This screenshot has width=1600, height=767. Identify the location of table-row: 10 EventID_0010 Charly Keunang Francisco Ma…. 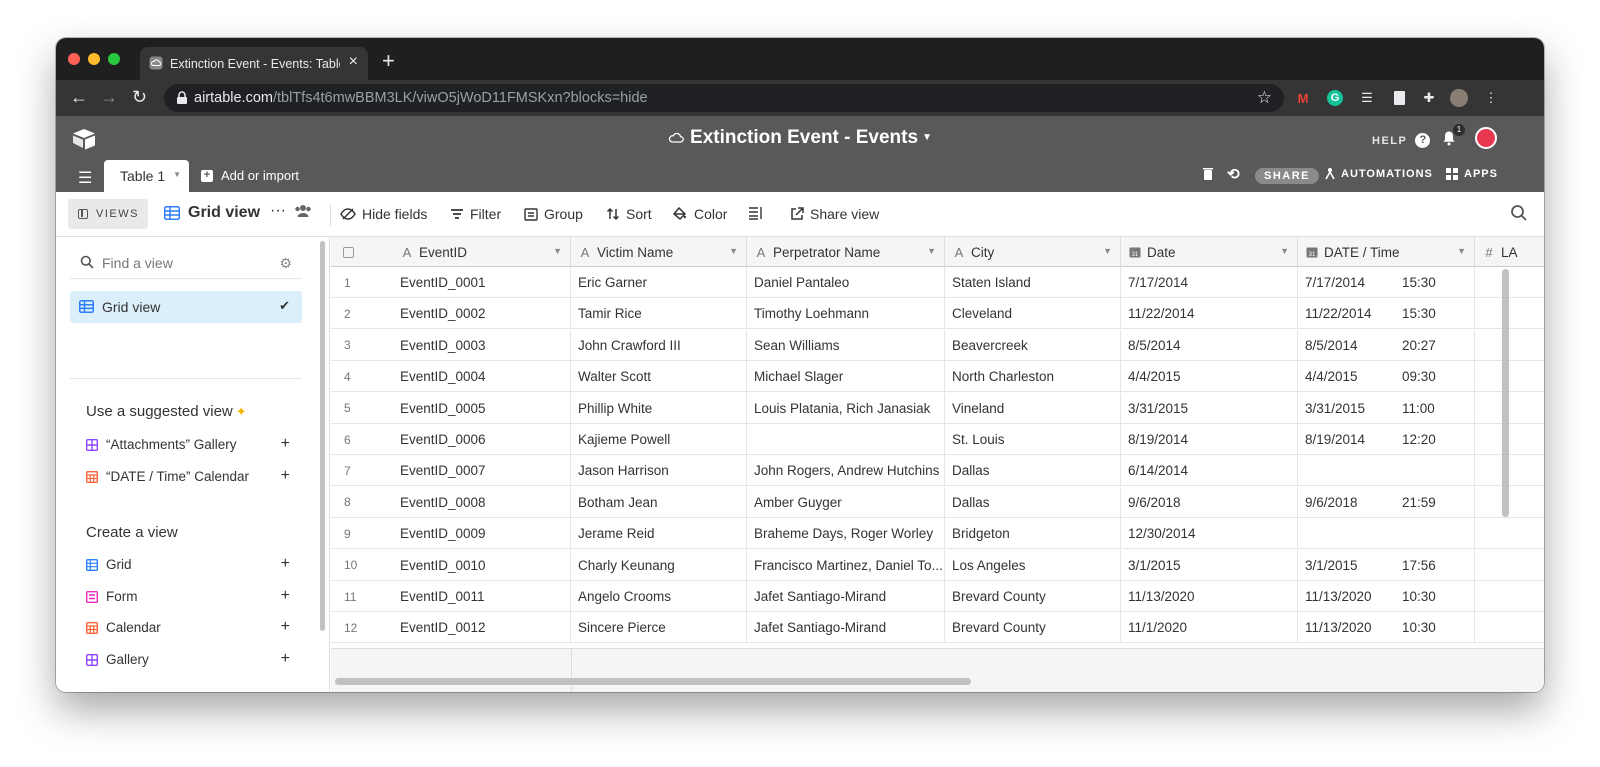
(937, 565).